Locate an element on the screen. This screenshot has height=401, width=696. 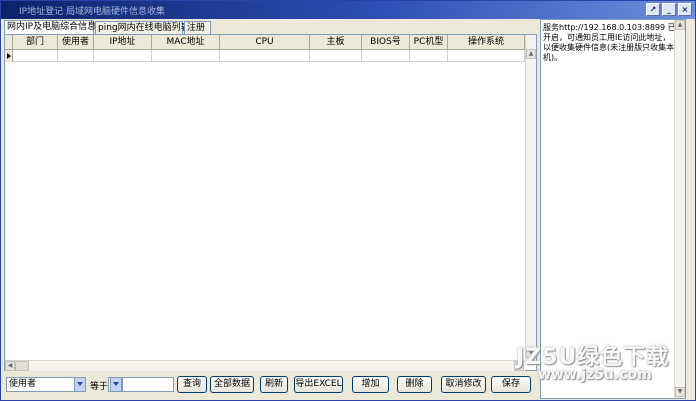
window-title: IP地址登记 局域网电脑硬件信息收集 is located at coordinates (92, 12).